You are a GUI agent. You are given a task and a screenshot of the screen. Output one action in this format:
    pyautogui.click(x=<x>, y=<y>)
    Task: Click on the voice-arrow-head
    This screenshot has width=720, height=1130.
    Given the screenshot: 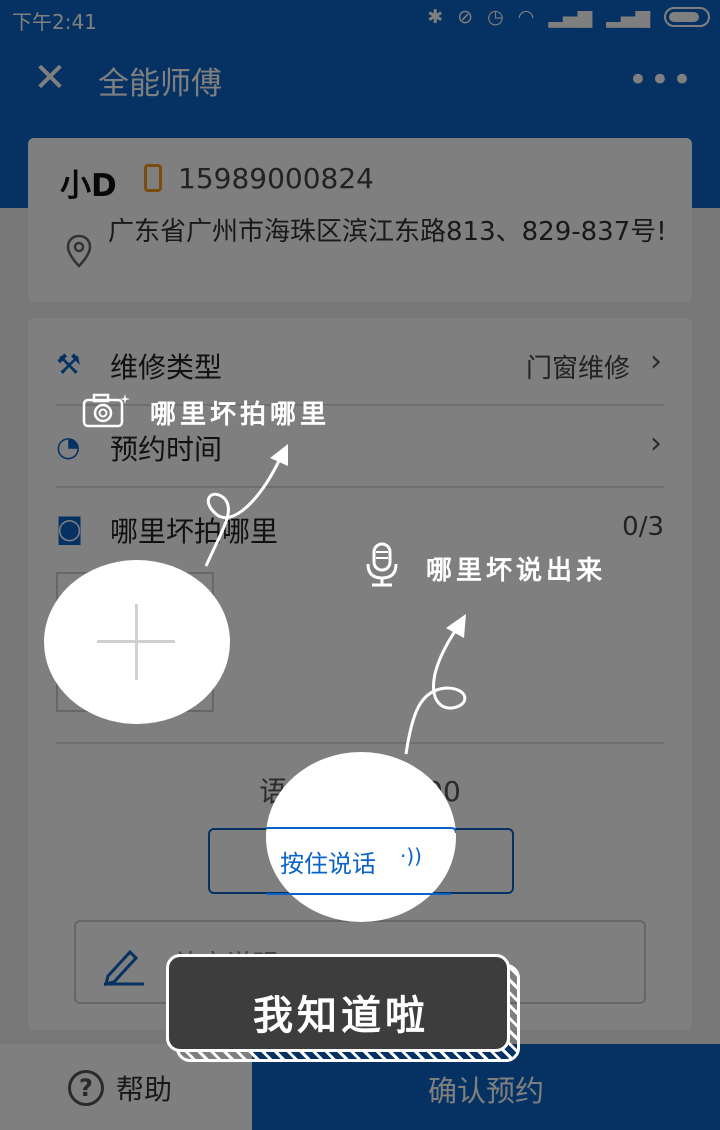 What is the action you would take?
    pyautogui.click(x=456, y=626)
    